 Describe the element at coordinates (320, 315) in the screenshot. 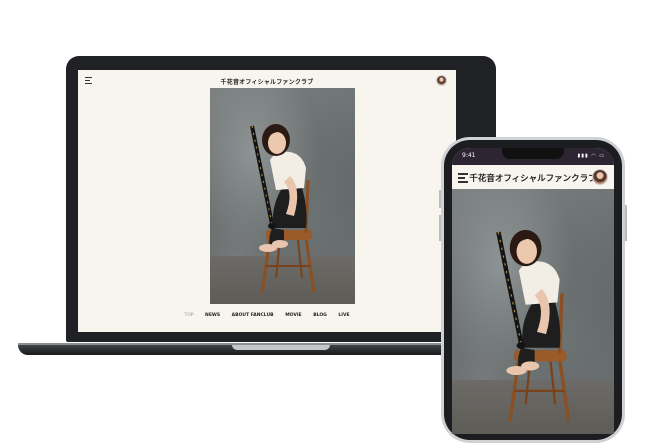

I see `nav-blog: BLOG` at that location.